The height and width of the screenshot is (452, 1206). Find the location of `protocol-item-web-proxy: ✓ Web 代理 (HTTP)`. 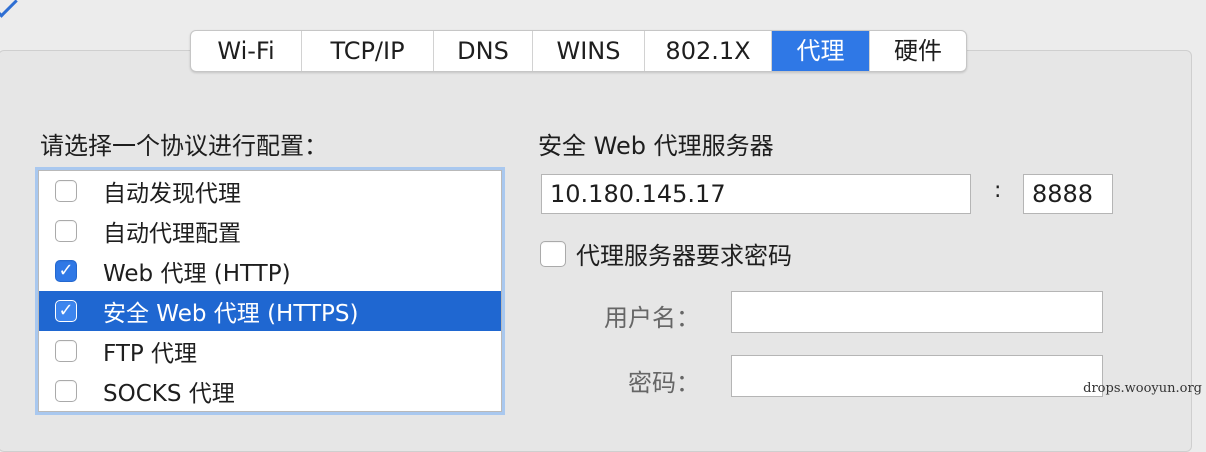

protocol-item-web-proxy: ✓ Web 代理 (HTTP) is located at coordinates (270, 271).